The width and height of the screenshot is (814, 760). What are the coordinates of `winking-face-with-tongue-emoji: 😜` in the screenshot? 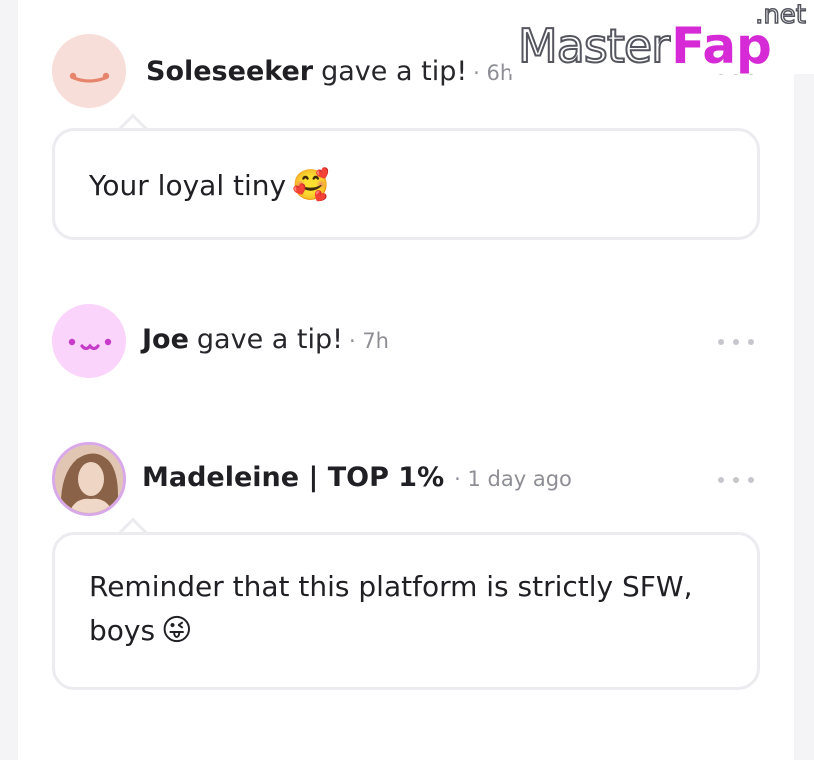 It's located at (177, 630).